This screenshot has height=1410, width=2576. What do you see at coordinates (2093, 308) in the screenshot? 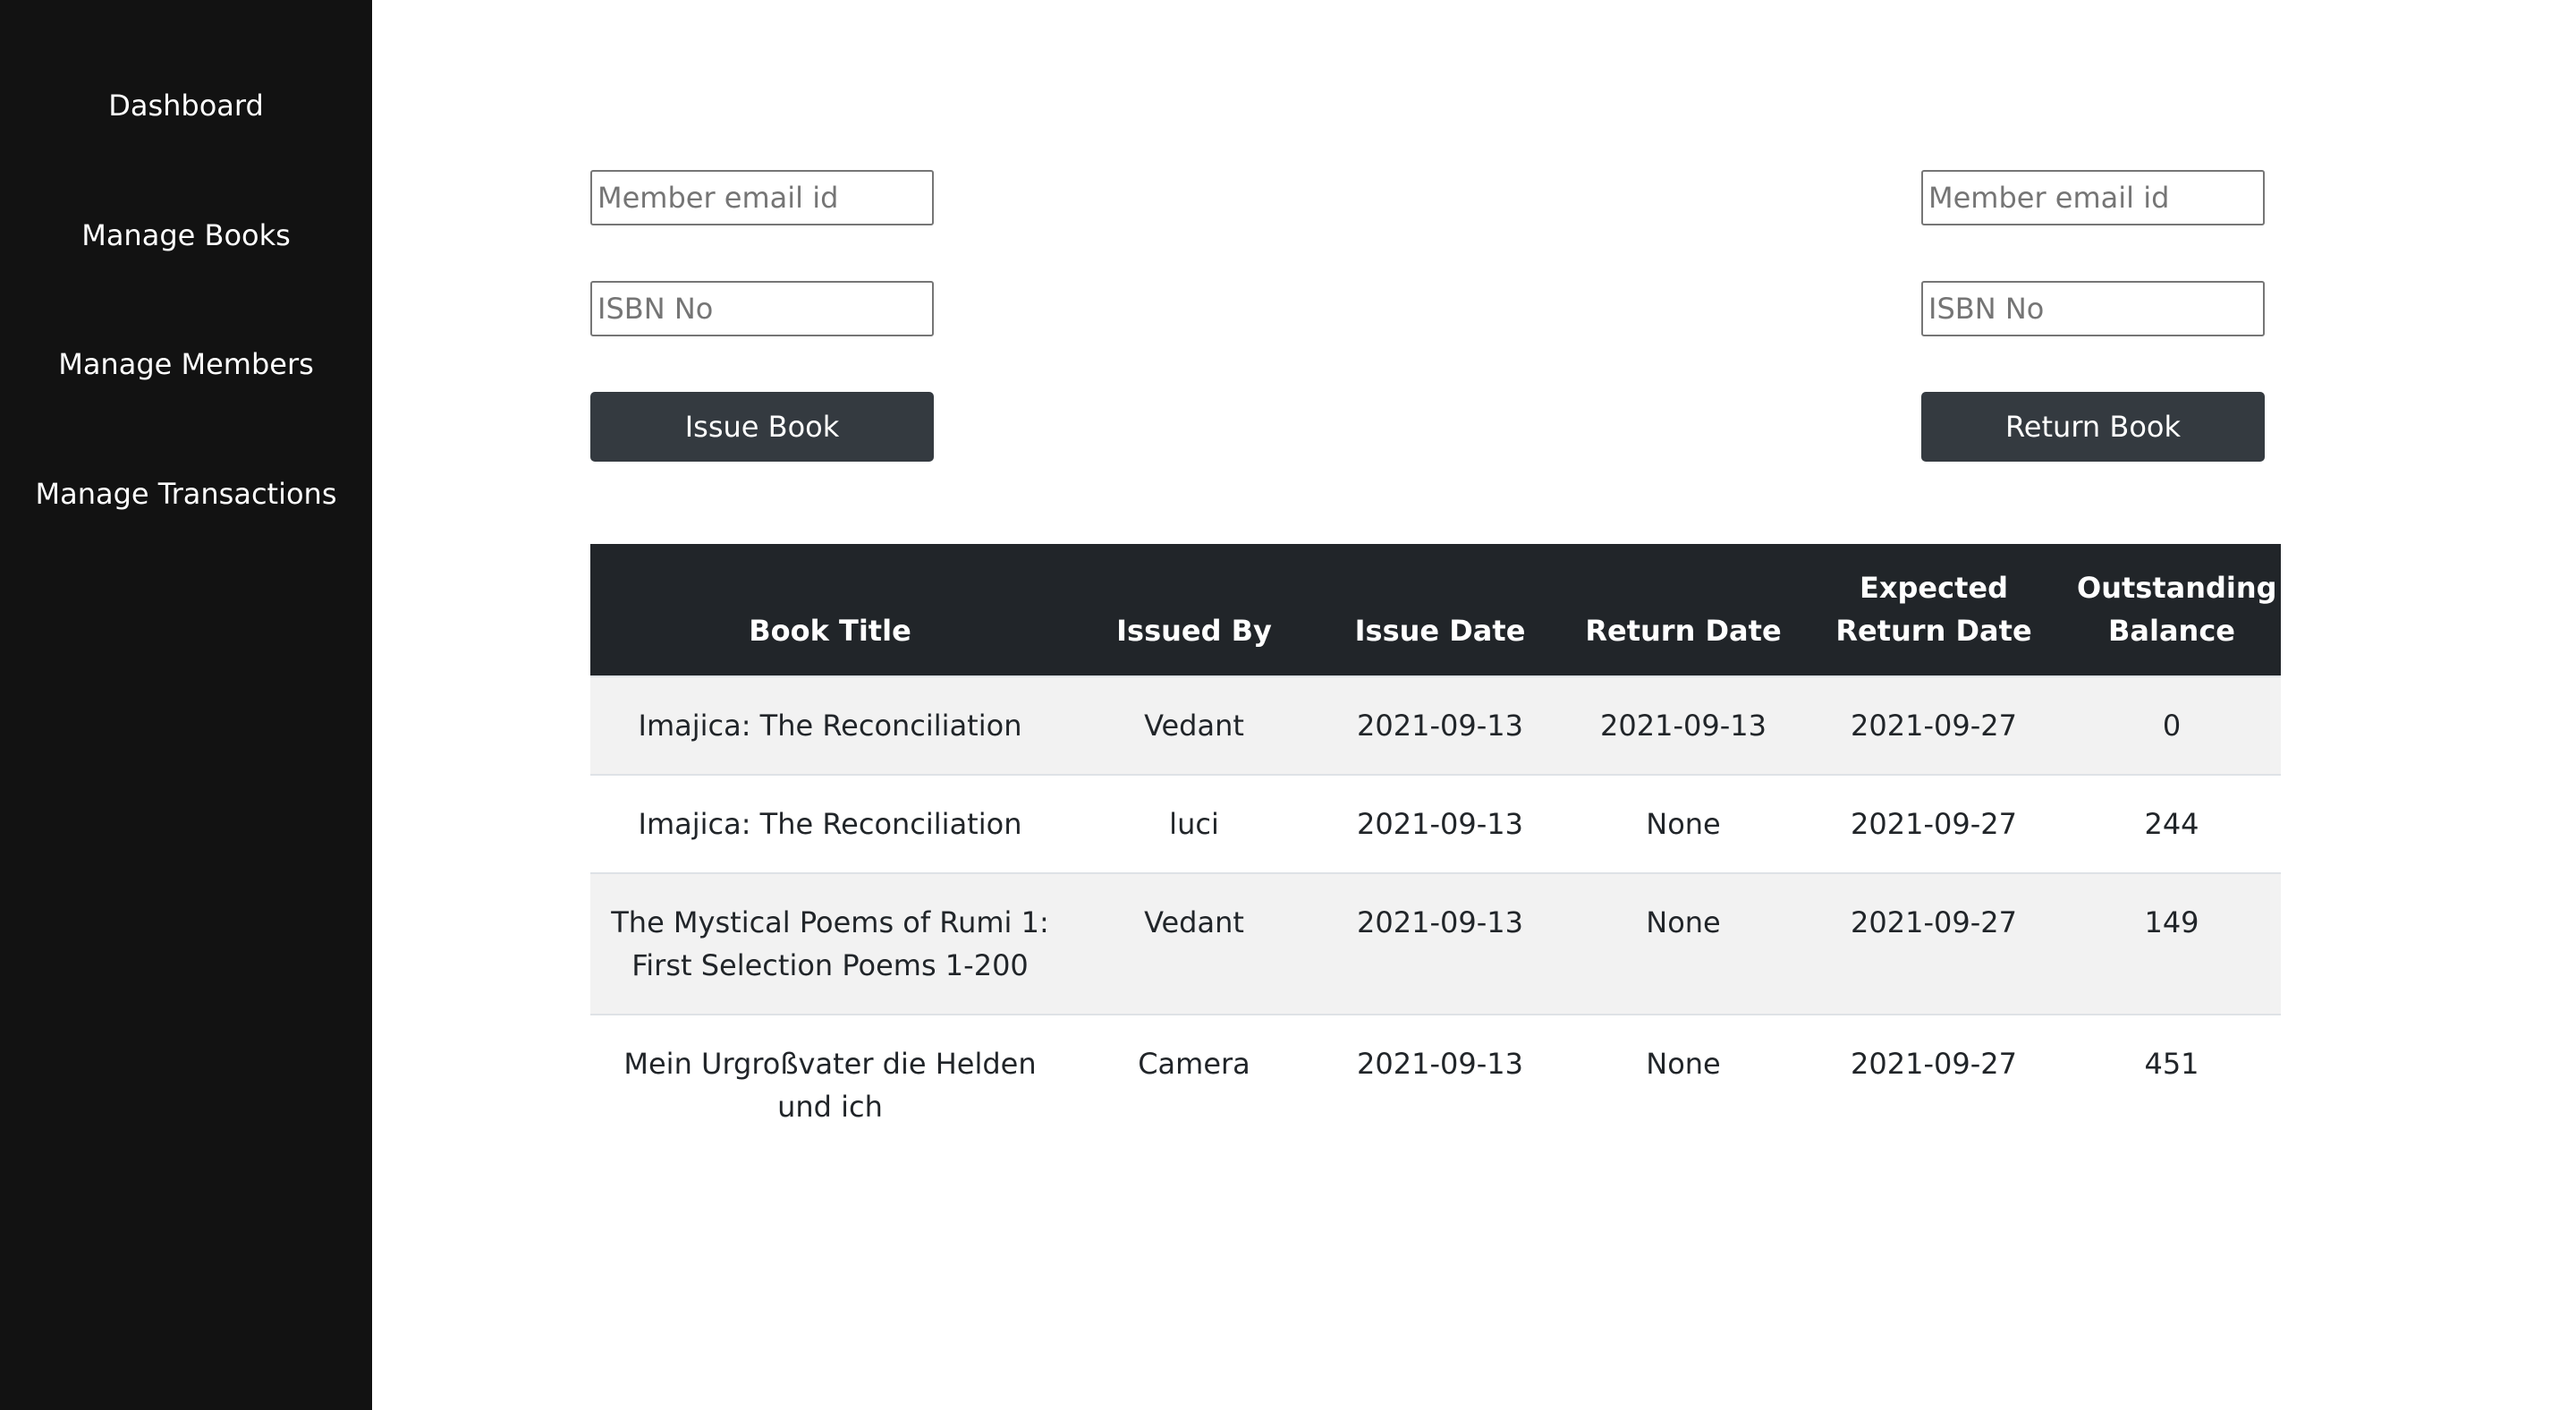
I see `return-isbn-input` at bounding box center [2093, 308].